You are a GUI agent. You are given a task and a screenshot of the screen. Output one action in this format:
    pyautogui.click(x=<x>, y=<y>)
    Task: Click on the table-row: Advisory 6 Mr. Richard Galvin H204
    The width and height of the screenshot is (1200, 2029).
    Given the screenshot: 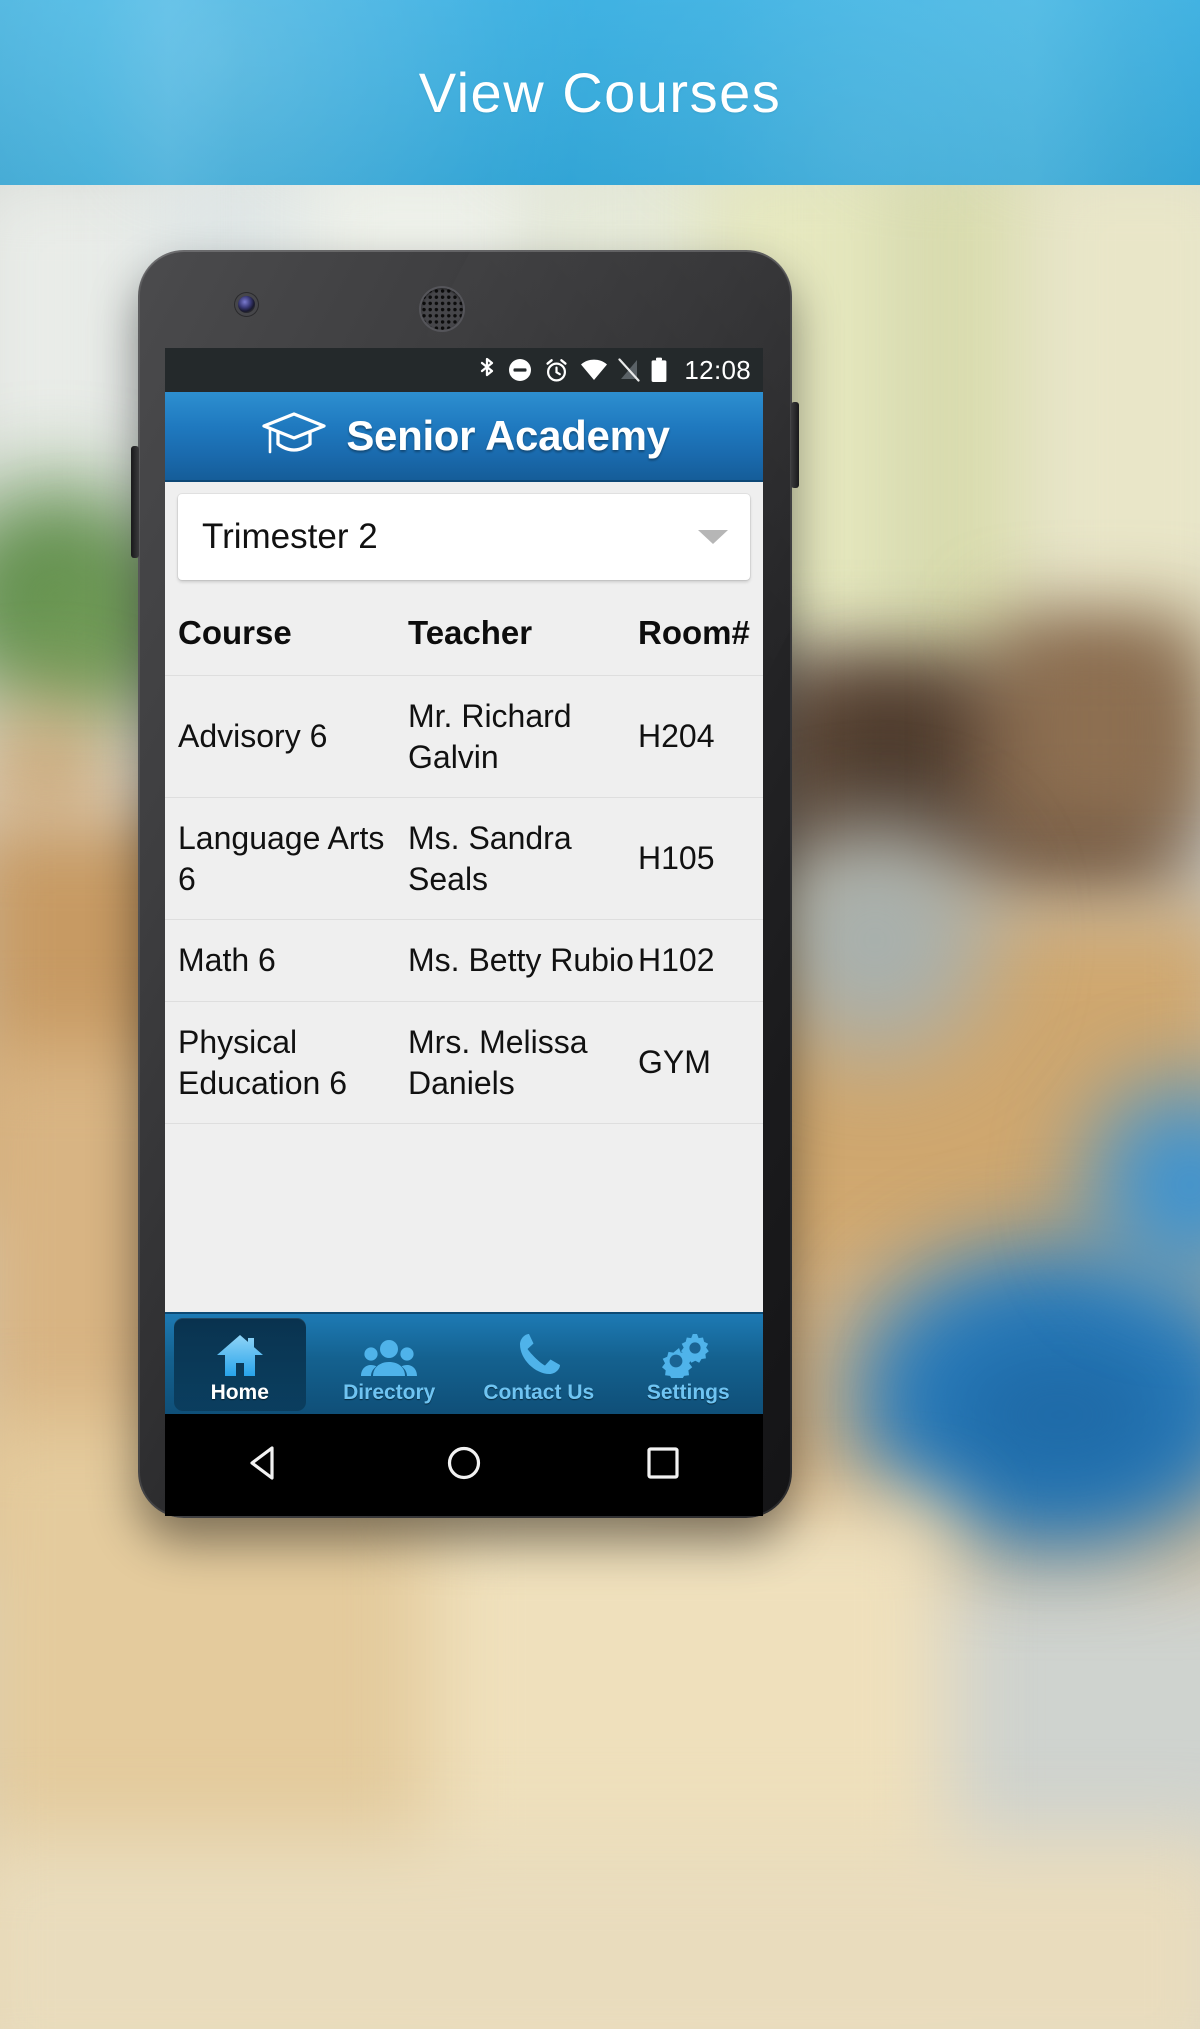 What is the action you would take?
    pyautogui.click(x=464, y=737)
    